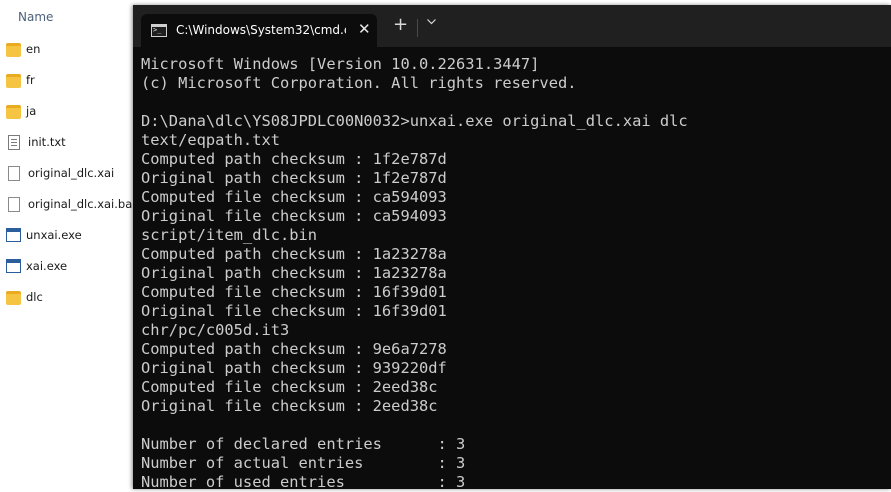  I want to click on console-line: Original file checksum : 2eed38c, so click(289, 406).